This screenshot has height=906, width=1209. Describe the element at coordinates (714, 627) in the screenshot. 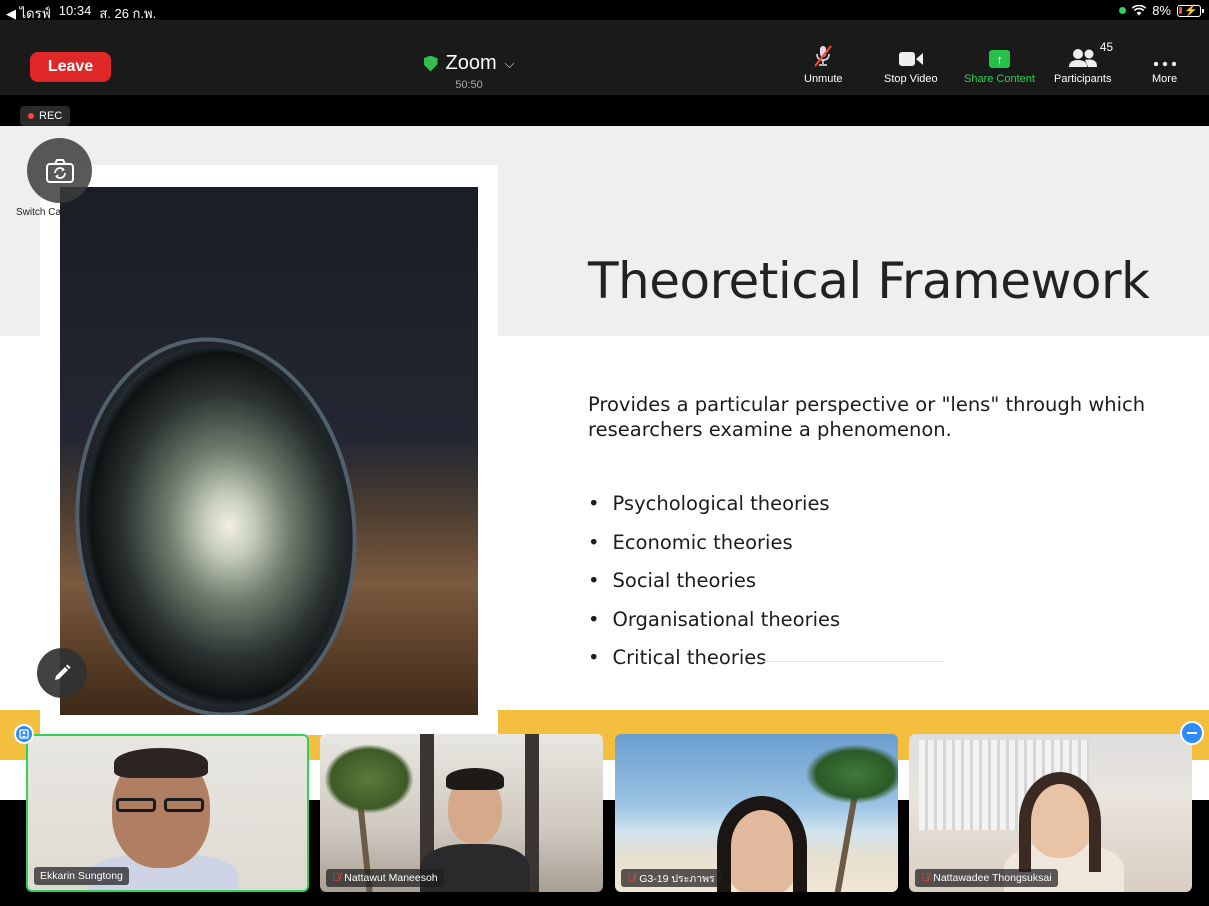

I see `list-item: Organisational theories` at that location.